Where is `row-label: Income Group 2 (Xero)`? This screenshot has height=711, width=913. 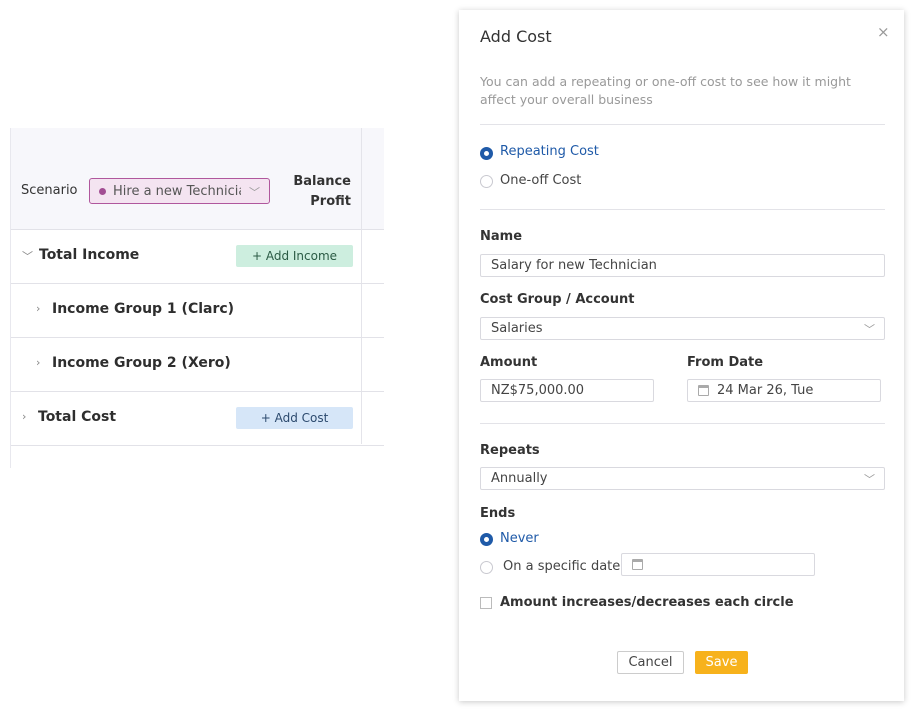 row-label: Income Group 2 (Xero) is located at coordinates (141, 363).